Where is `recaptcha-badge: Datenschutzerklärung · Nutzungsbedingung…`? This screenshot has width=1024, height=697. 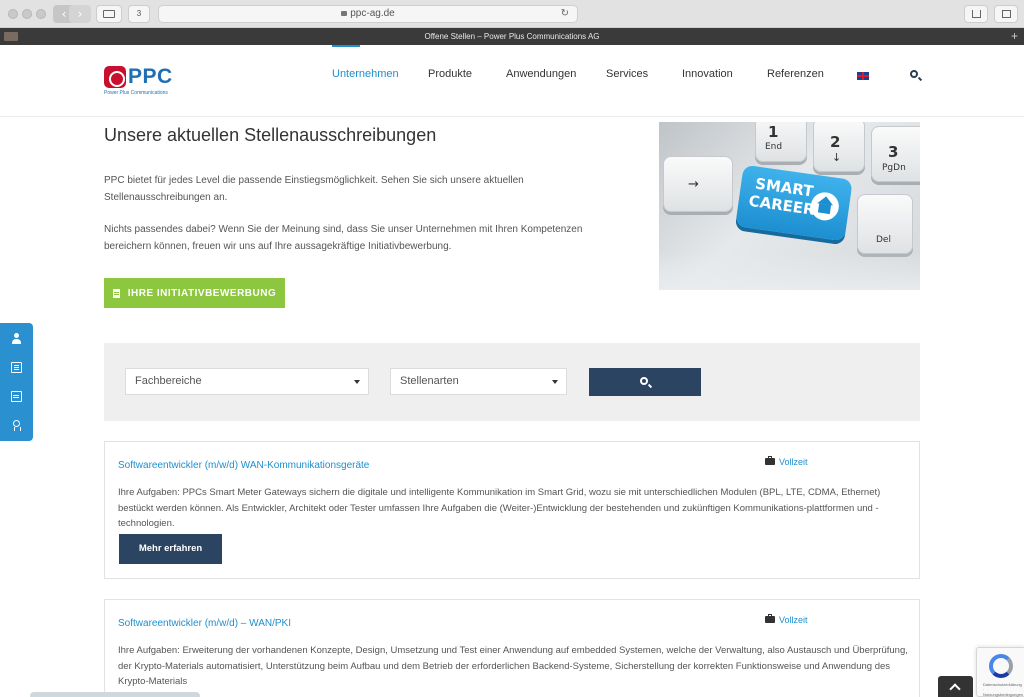
recaptcha-badge: Datenschutzerklärung · Nutzungsbedingung… is located at coordinates (1000, 672).